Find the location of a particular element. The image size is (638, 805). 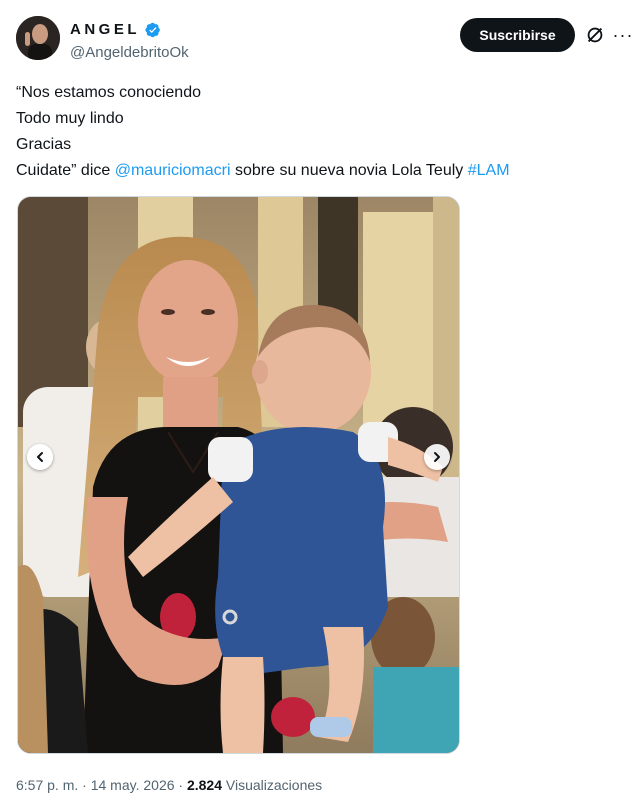

chevron-right-icon is located at coordinates (437, 457).